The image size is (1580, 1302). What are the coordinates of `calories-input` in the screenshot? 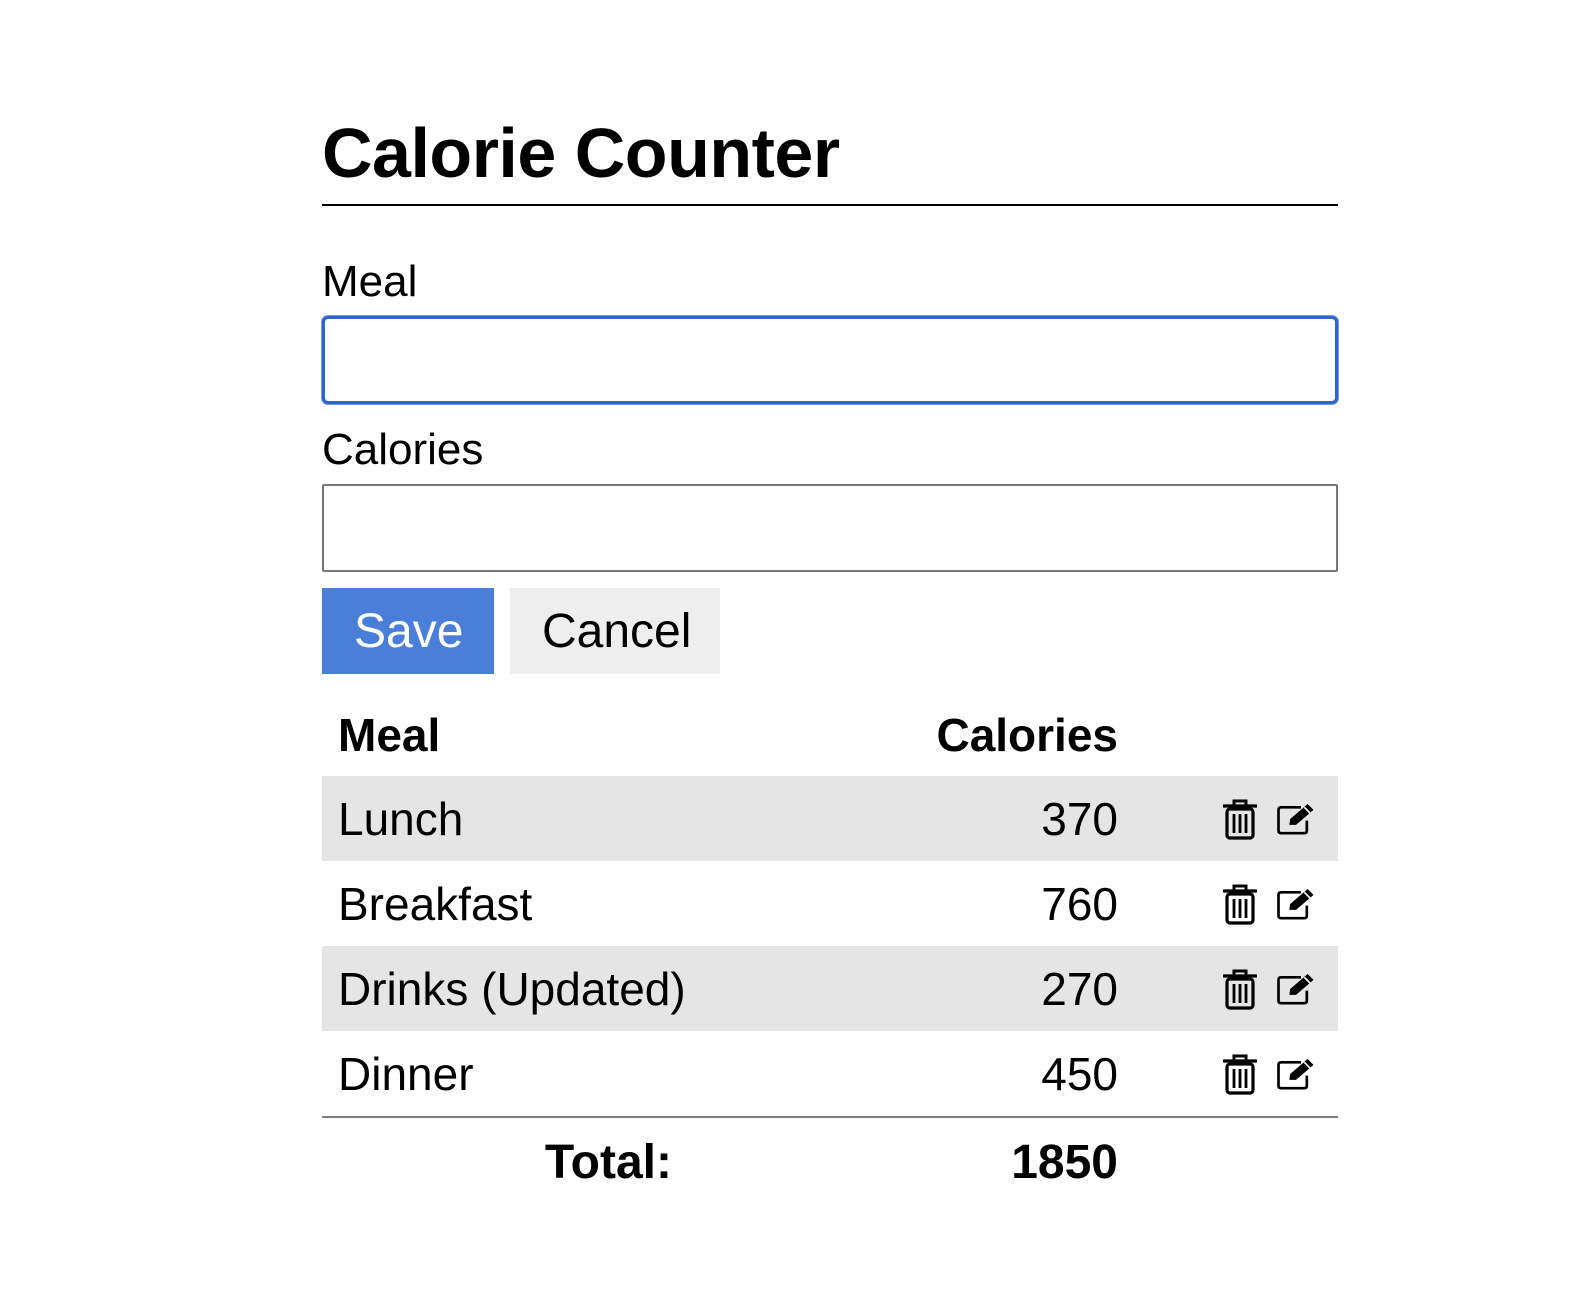 It's located at (830, 528).